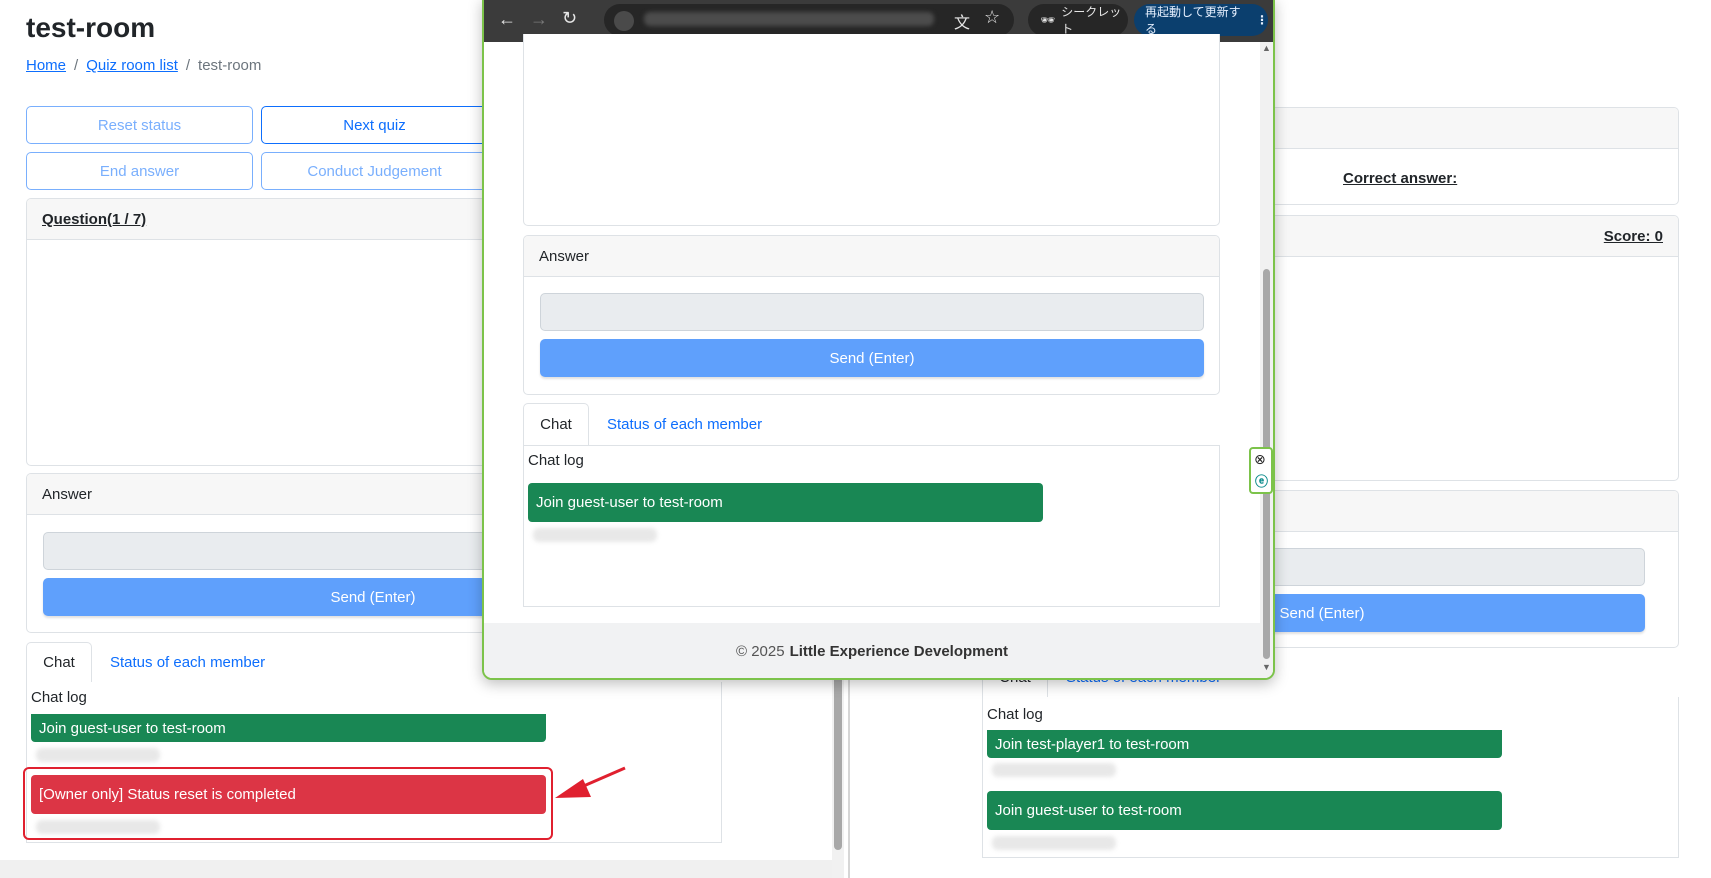  I want to click on more-icon: ⋮, so click(1262, 20).